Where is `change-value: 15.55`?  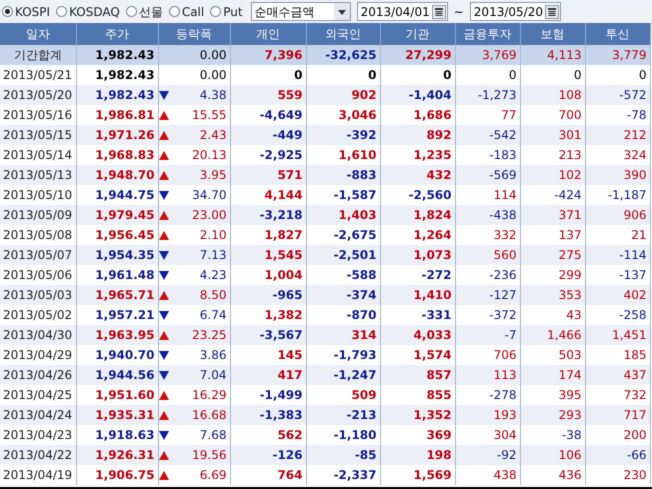
change-value: 15.55 is located at coordinates (209, 115).